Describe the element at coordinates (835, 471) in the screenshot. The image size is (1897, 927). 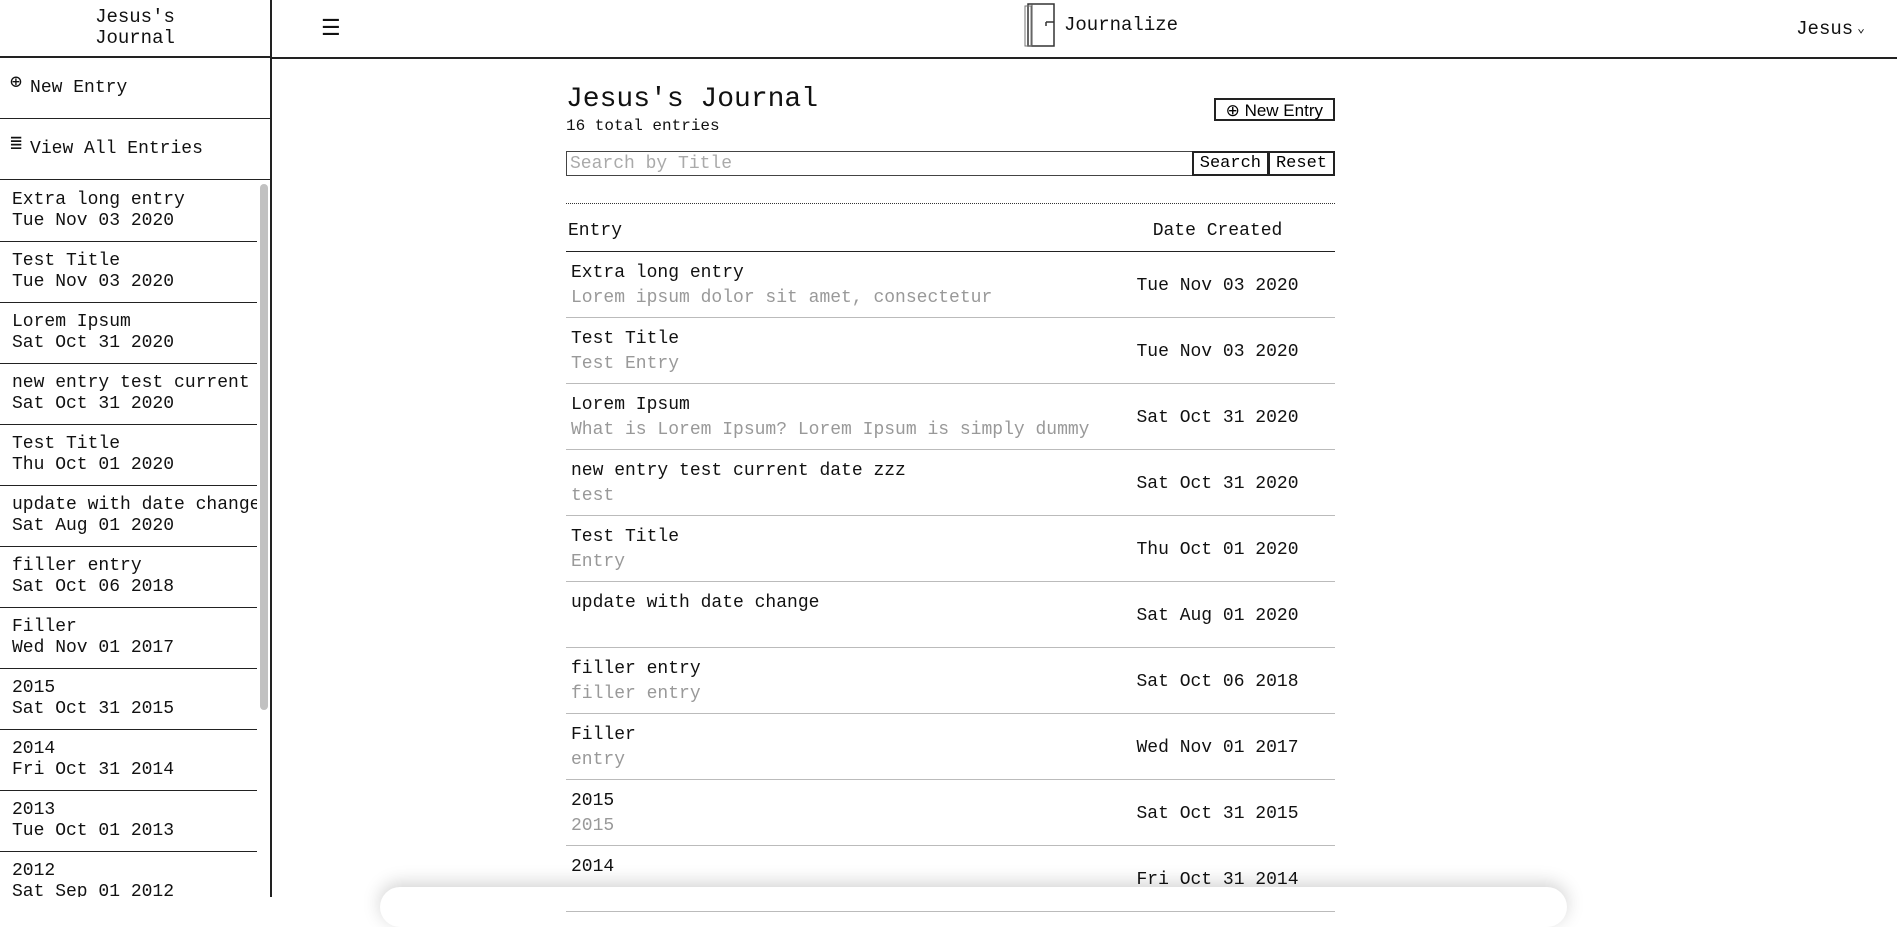
I see `entry-title: new entry test current date zzz` at that location.